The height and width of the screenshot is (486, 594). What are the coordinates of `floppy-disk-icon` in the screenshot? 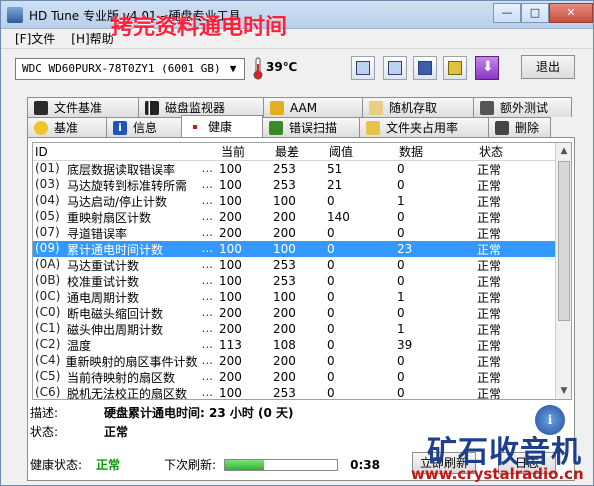 It's located at (425, 68).